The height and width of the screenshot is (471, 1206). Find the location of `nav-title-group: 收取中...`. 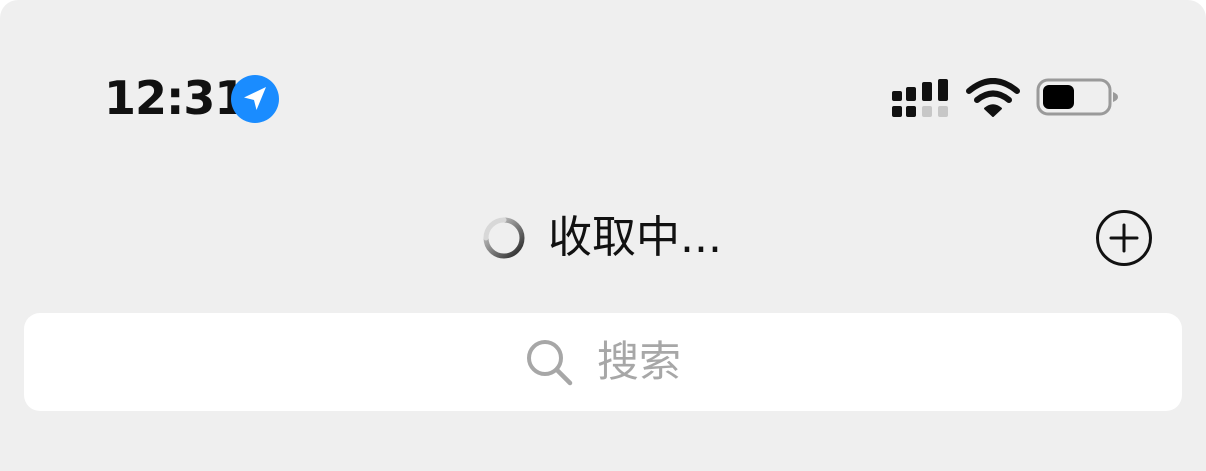

nav-title-group: 收取中... is located at coordinates (601, 238).